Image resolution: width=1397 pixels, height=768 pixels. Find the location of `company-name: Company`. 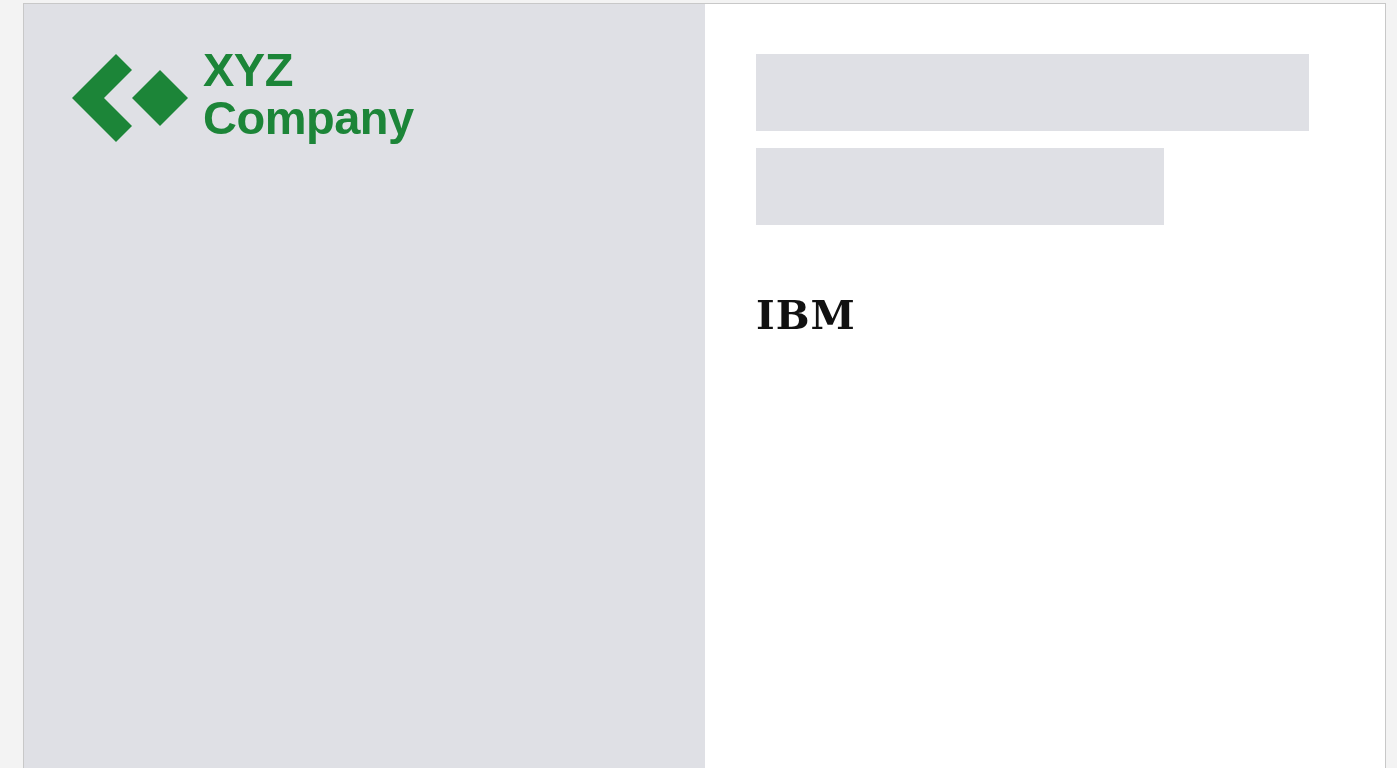

company-name: Company is located at coordinates (308, 118).